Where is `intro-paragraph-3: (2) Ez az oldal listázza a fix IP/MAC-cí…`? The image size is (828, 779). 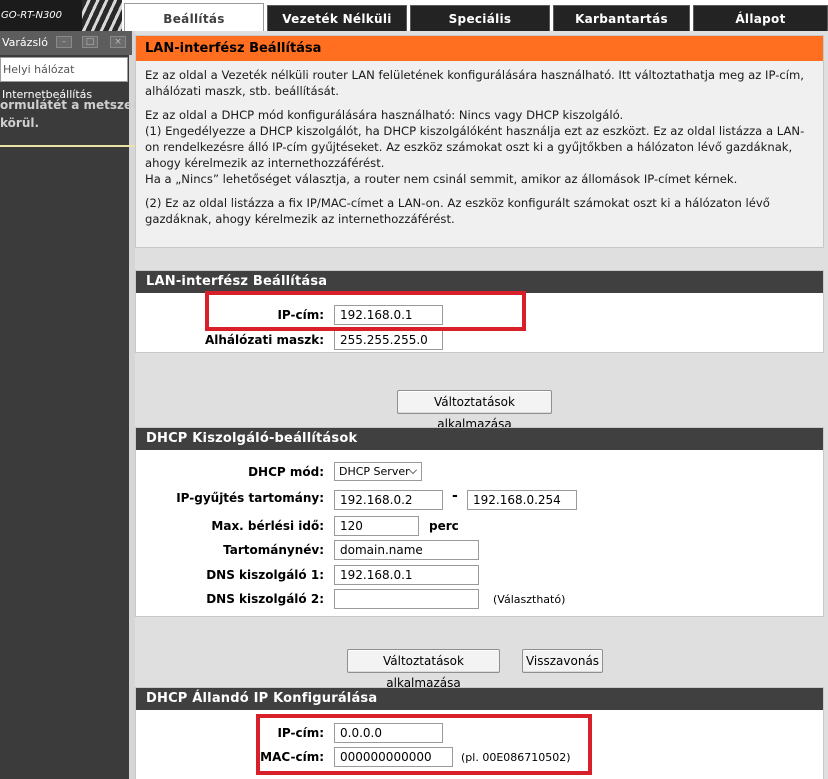 intro-paragraph-3: (2) Ez az oldal listázza a fix IP/MAC-cí… is located at coordinates (457, 211).